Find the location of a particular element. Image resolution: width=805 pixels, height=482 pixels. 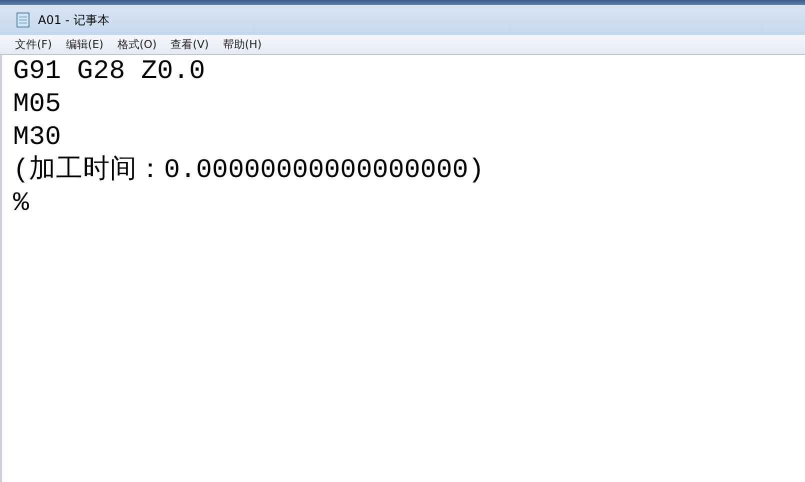

text-line: (加工时间：0.00000000000000000) is located at coordinates (249, 171).